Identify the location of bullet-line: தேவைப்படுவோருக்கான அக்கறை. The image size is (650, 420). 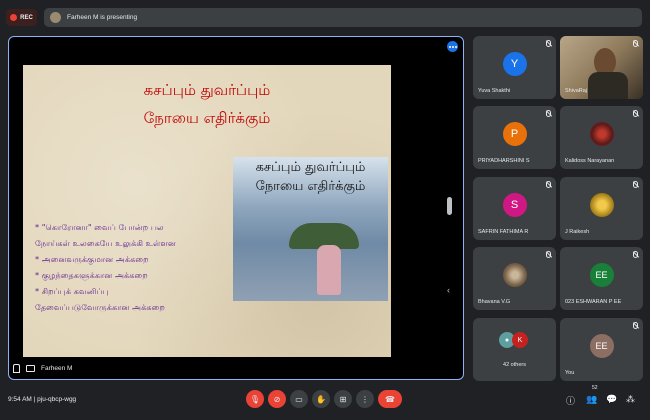
(100, 307).